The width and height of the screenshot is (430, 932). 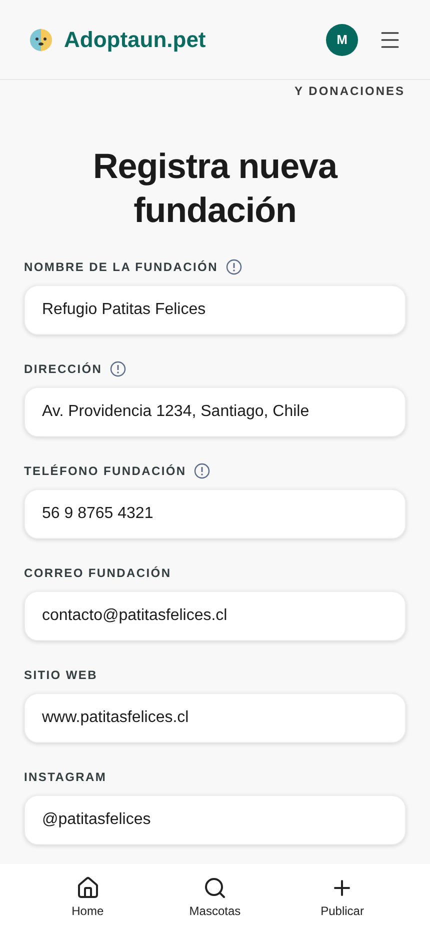 I want to click on nav-item: Mascotas, so click(x=215, y=898).